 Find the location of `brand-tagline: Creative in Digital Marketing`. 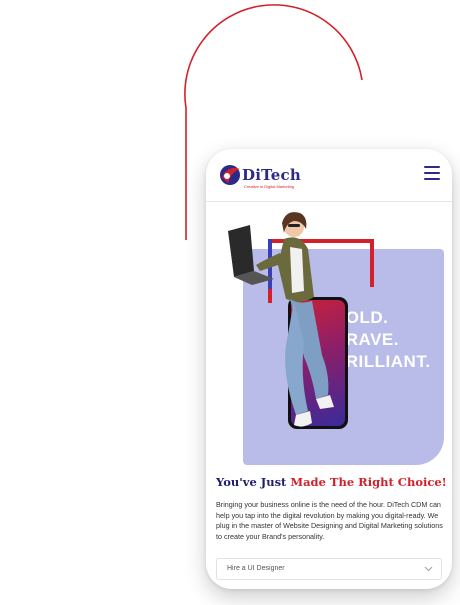

brand-tagline: Creative in Digital Marketing is located at coordinates (269, 186).